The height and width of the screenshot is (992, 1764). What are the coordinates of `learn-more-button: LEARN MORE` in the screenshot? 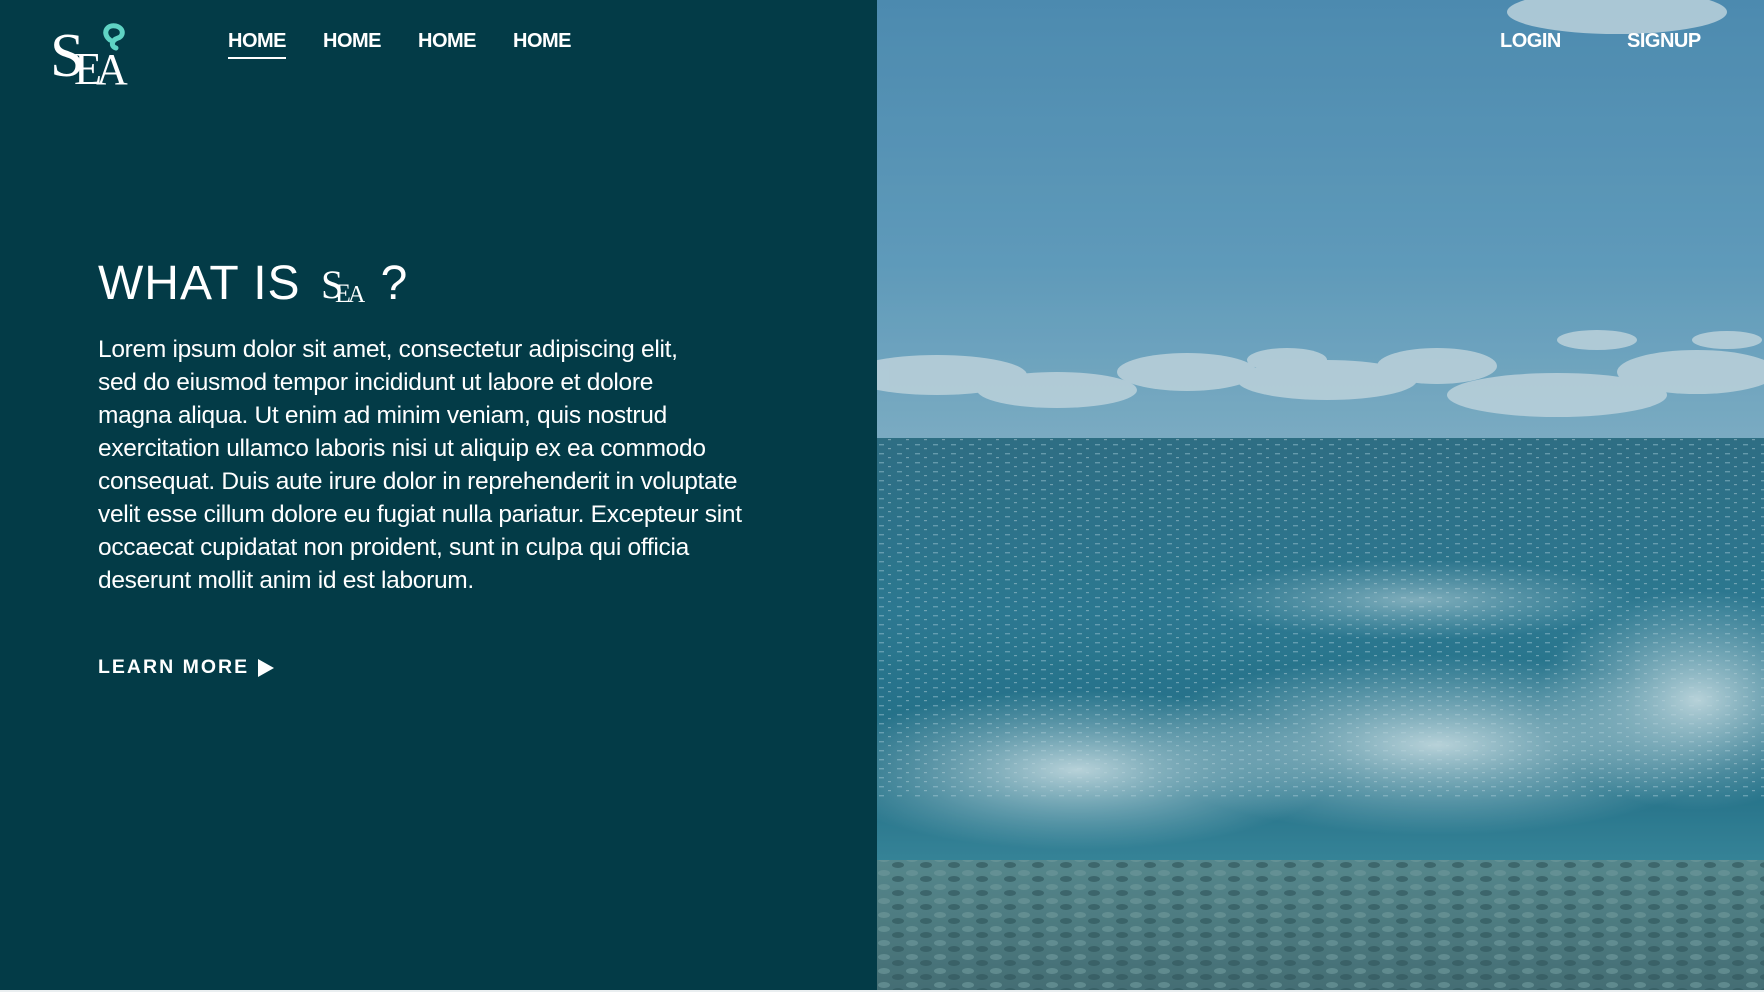 It's located at (186, 667).